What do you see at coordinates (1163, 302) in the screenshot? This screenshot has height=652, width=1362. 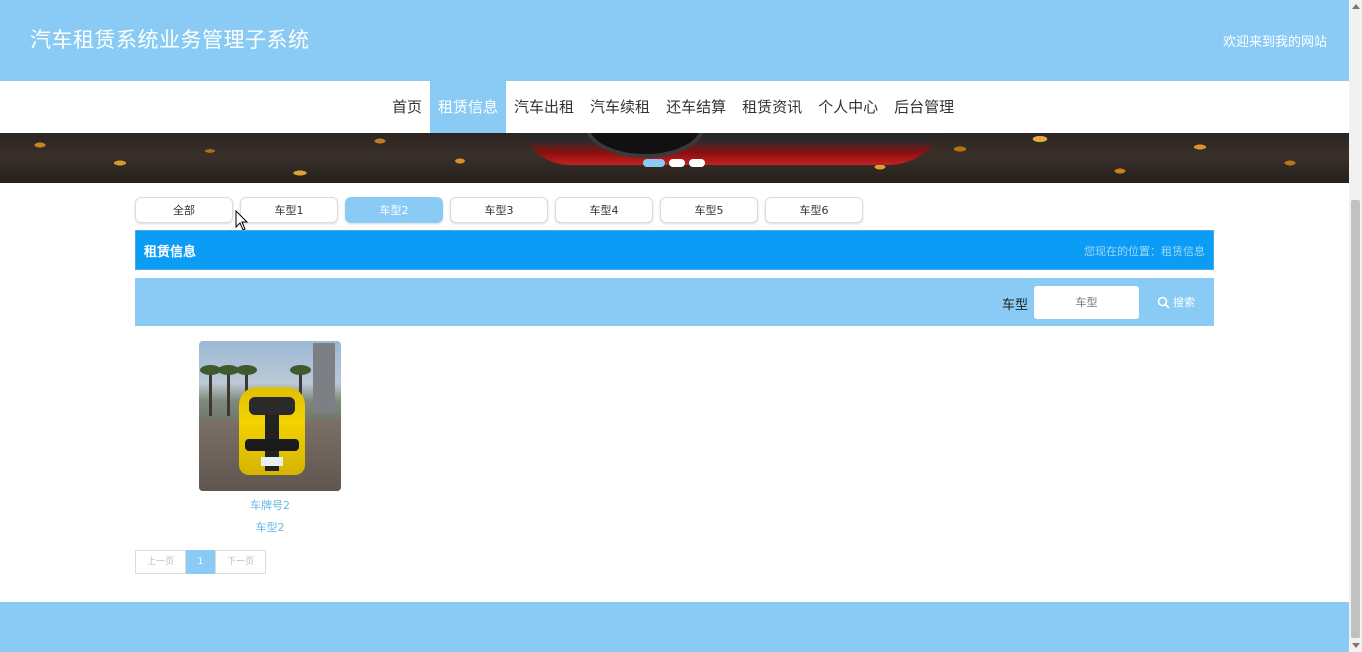 I see `search-icon` at bounding box center [1163, 302].